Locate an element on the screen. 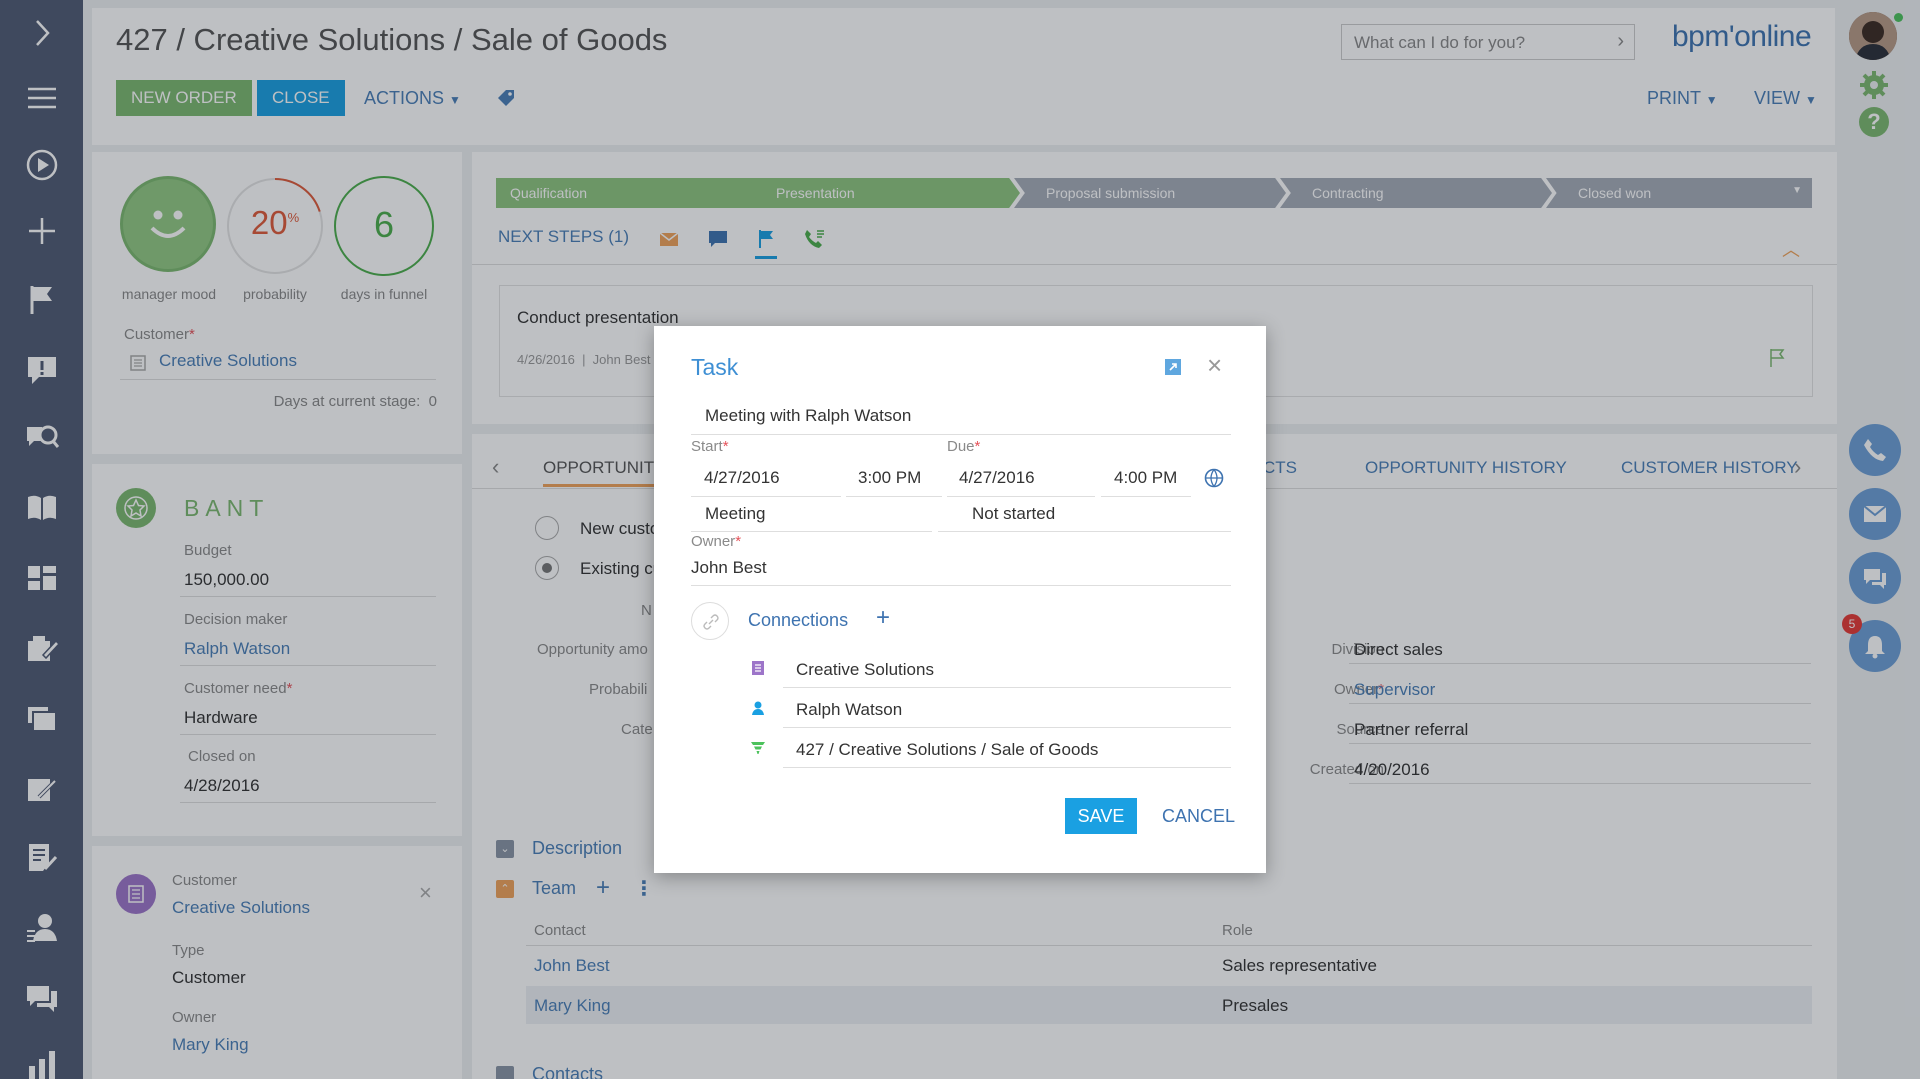 The width and height of the screenshot is (1920, 1079). connections-label: Connections is located at coordinates (798, 620).